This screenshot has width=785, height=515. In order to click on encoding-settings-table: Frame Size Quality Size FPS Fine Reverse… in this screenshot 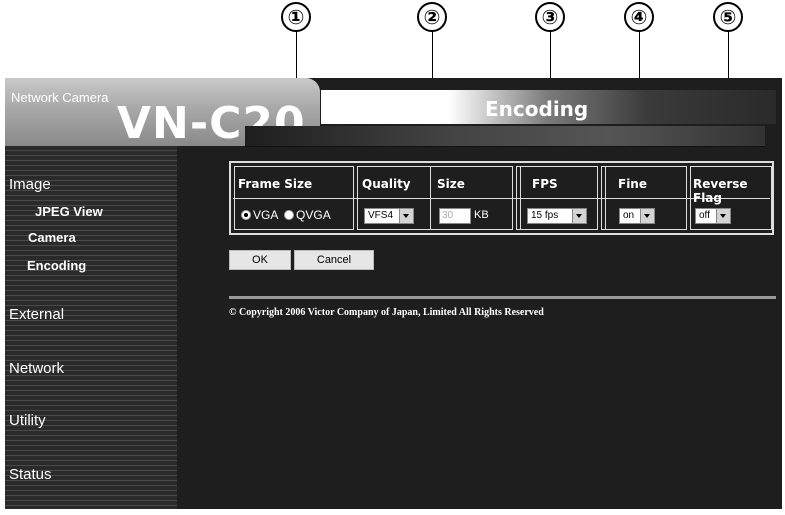, I will do `click(501, 198)`.